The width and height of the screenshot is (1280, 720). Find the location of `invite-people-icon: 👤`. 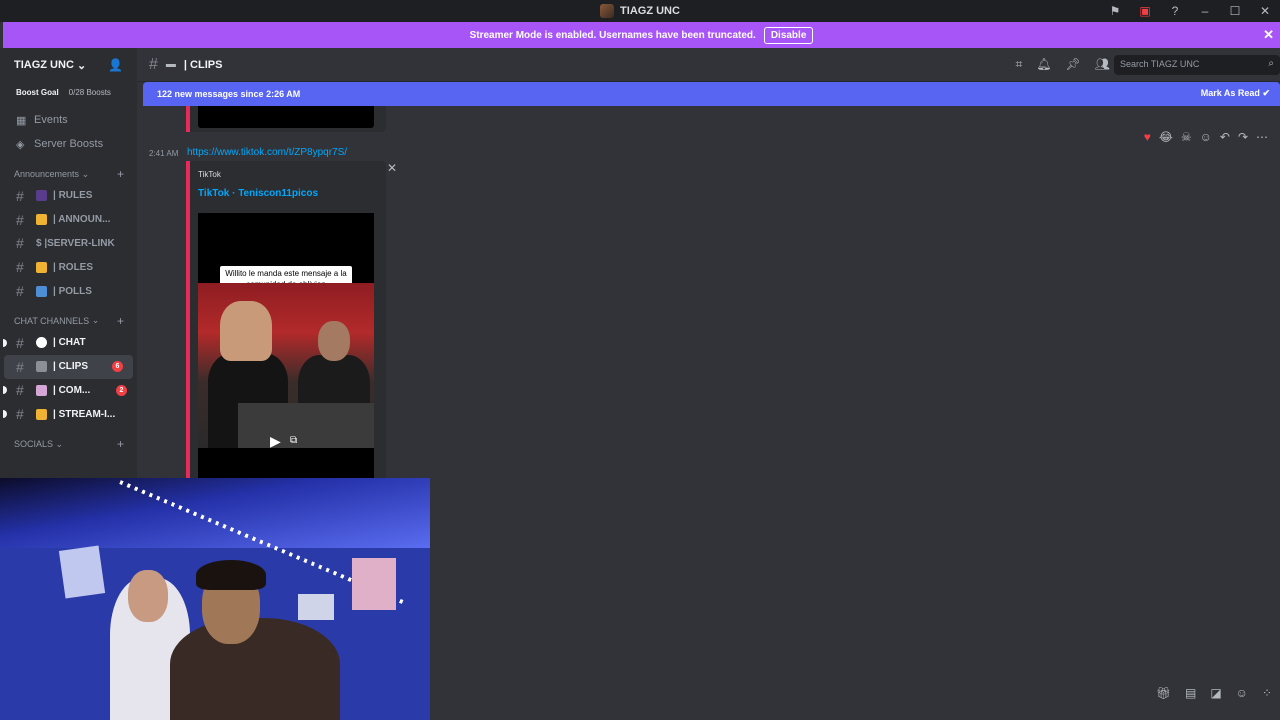

invite-people-icon: 👤 is located at coordinates (115, 65).